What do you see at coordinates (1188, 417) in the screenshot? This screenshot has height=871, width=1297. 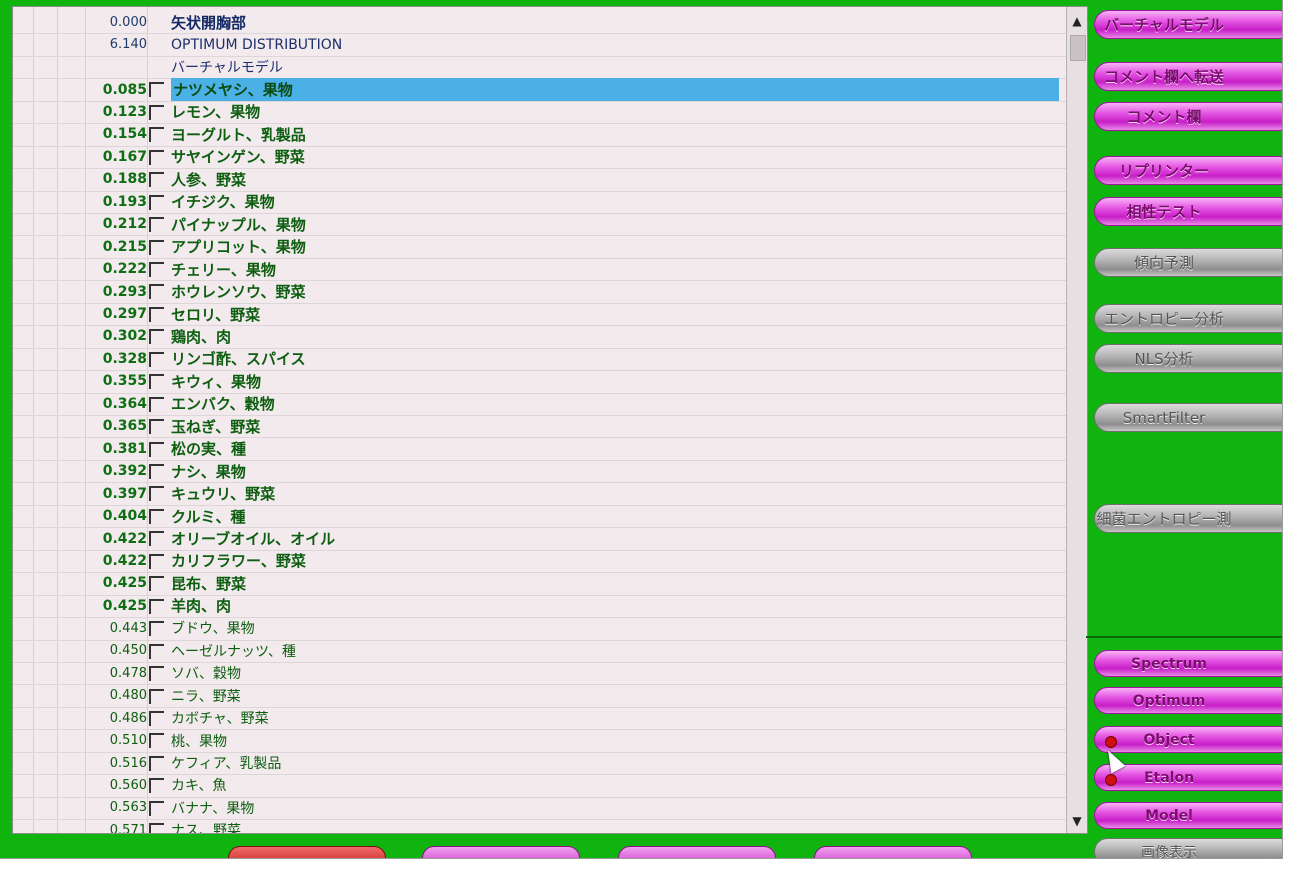 I see `smart-filter-button: SmartFilter` at bounding box center [1188, 417].